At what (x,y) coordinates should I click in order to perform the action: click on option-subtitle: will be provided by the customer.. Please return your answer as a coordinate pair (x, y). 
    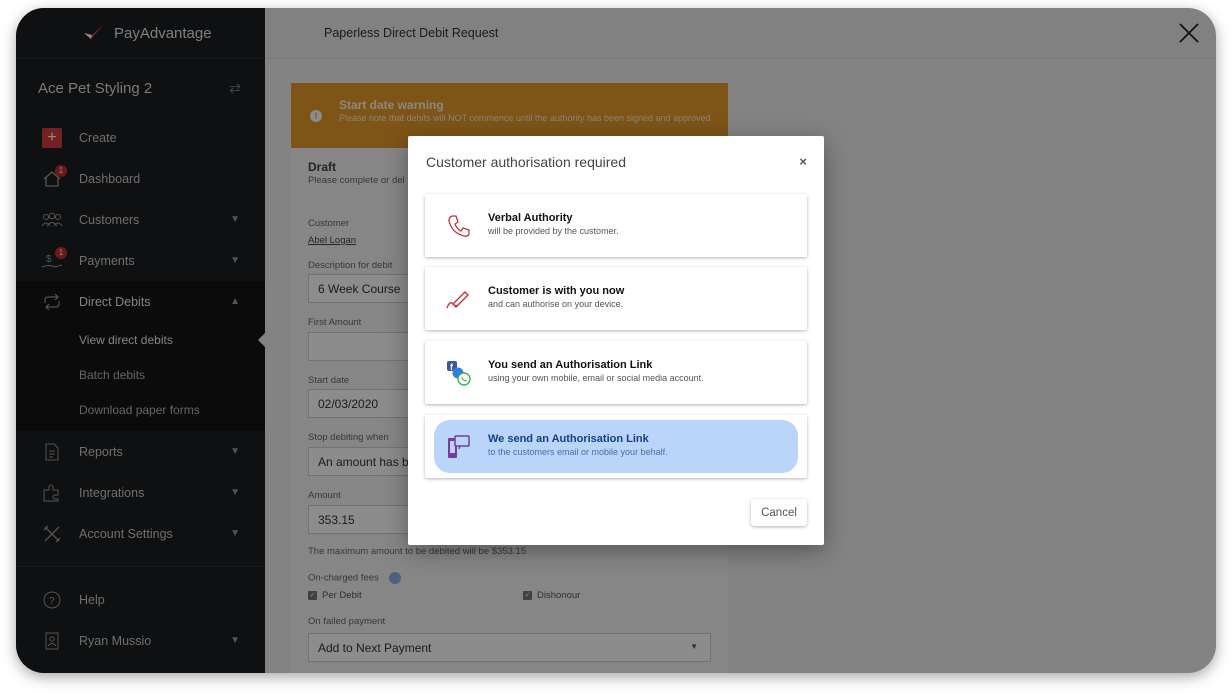
    Looking at the image, I should click on (553, 231).